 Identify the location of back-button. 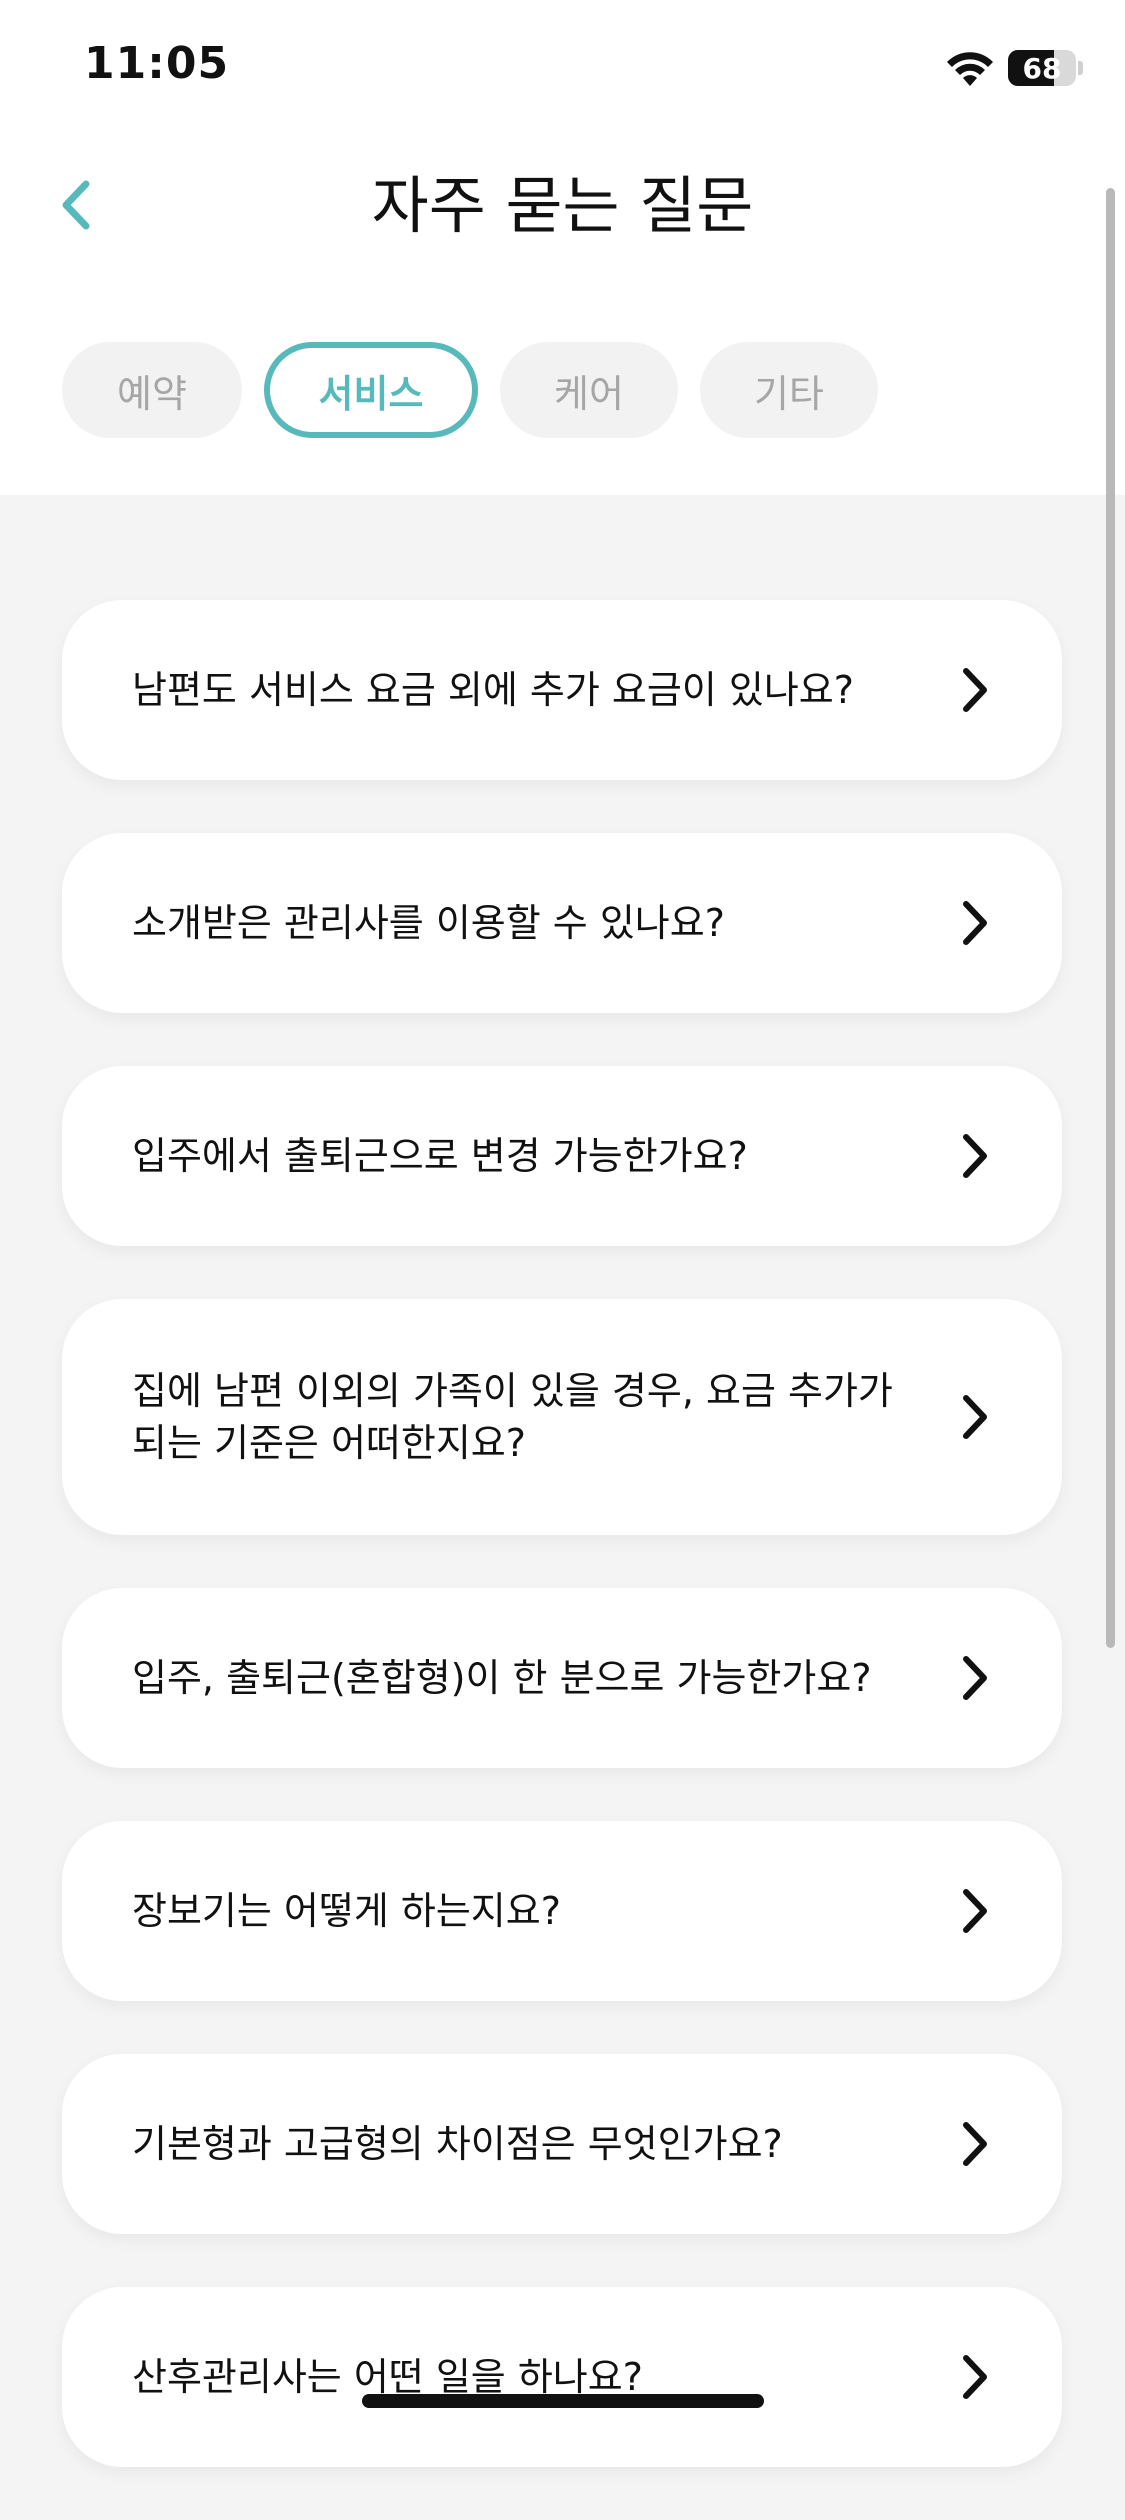
(75, 205).